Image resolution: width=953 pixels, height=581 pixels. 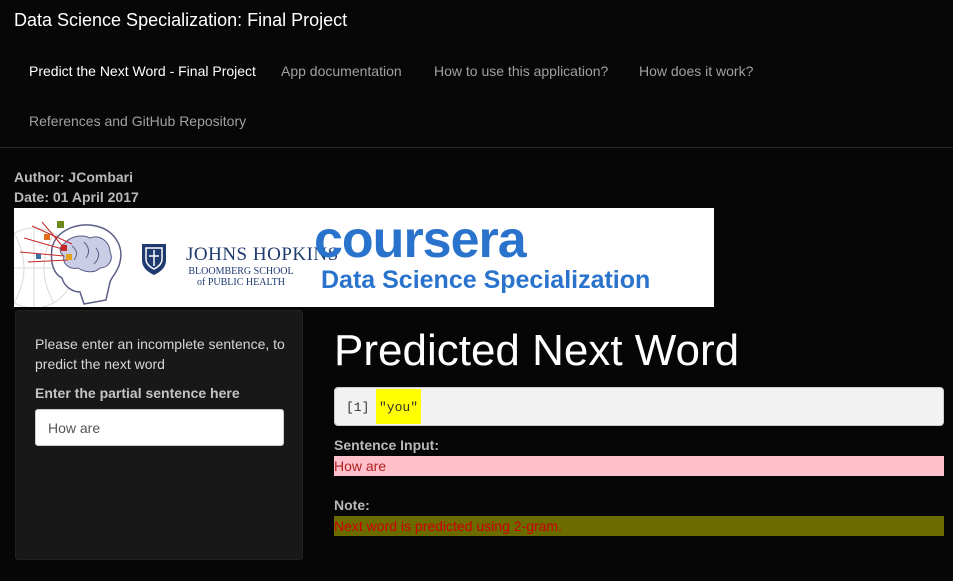 What do you see at coordinates (486, 280) in the screenshot?
I see `specialization-label: Data Science Specialization` at bounding box center [486, 280].